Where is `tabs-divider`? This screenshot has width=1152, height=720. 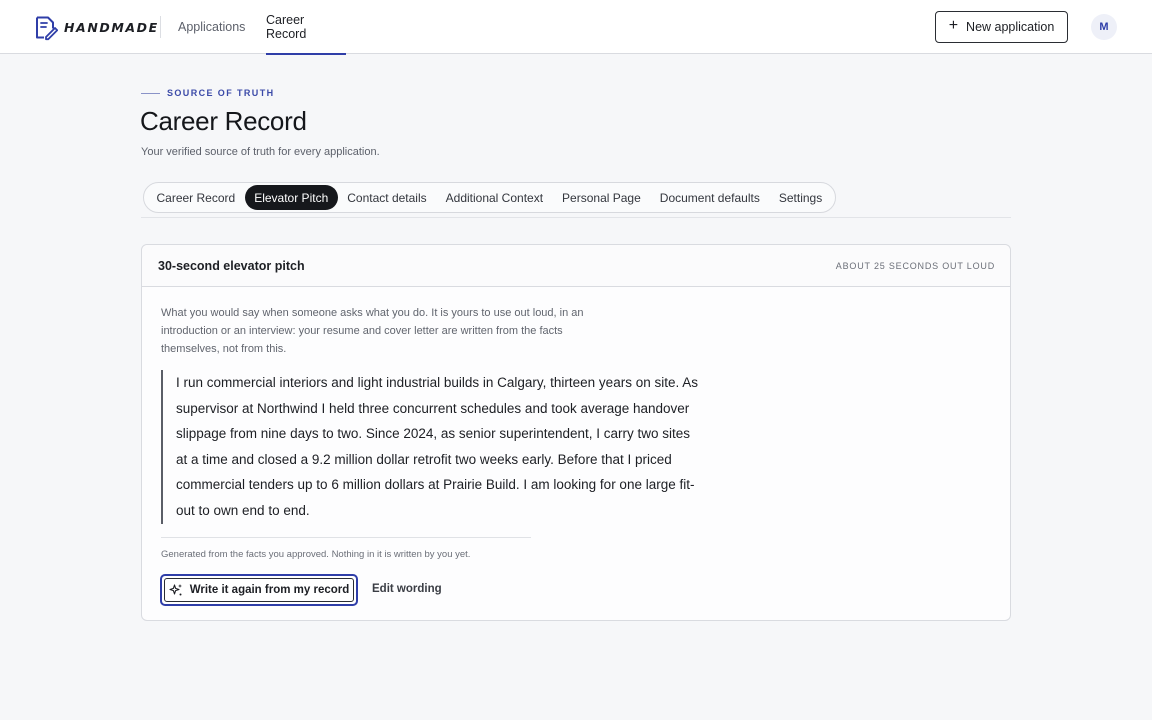
tabs-divider is located at coordinates (576, 217).